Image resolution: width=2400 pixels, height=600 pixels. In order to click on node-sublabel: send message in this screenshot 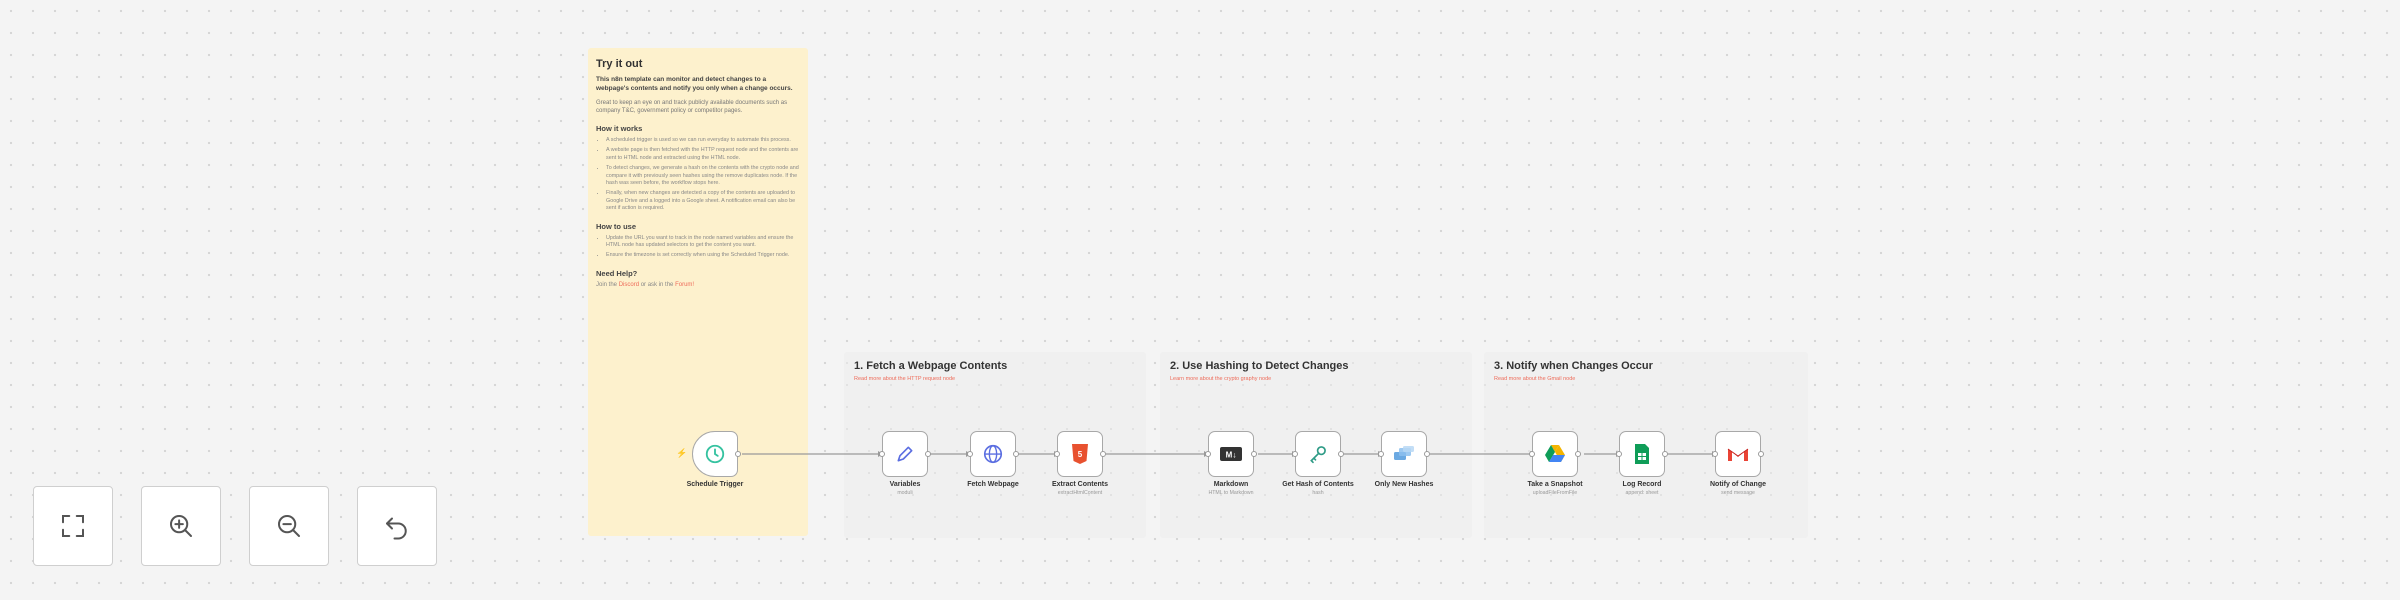, I will do `click(1738, 493)`.